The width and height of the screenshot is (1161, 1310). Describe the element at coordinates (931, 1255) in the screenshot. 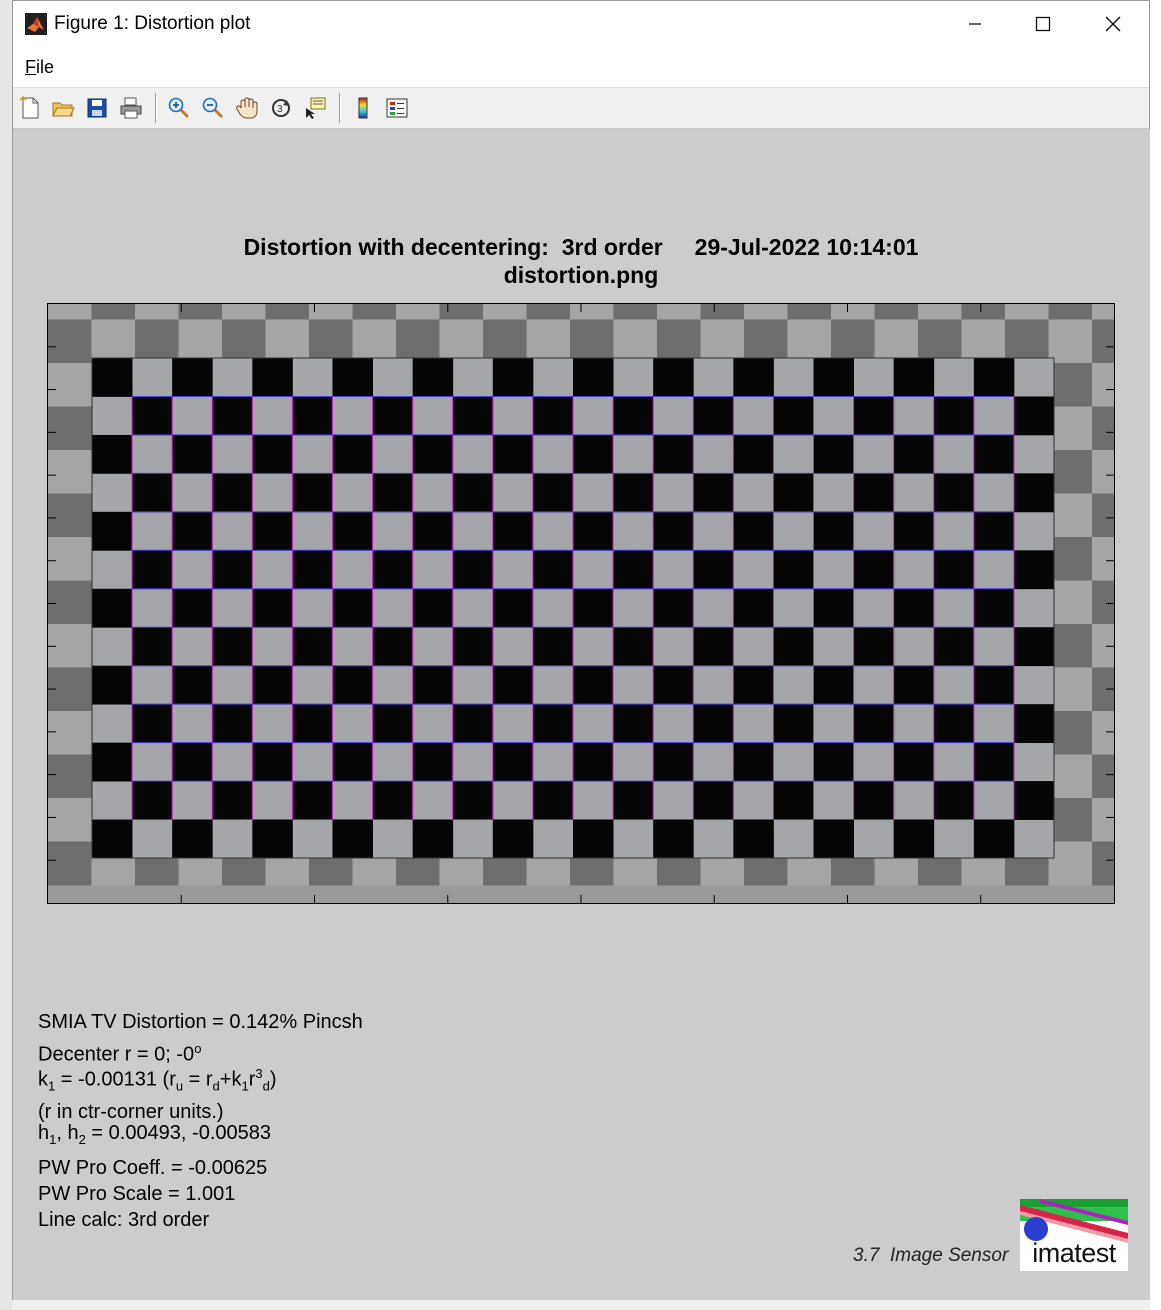

I see `imatest-version-label: 3.7 Image Sensor` at that location.